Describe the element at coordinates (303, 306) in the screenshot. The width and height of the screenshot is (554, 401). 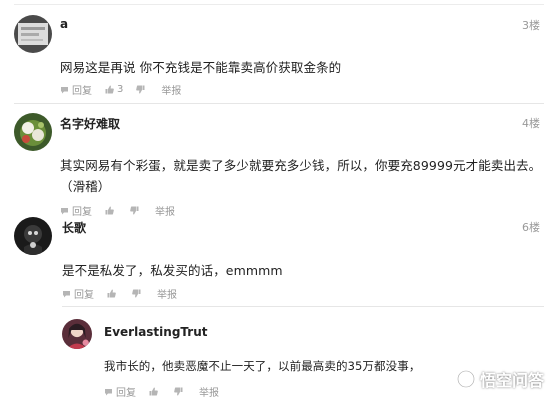
I see `reply-divider` at that location.